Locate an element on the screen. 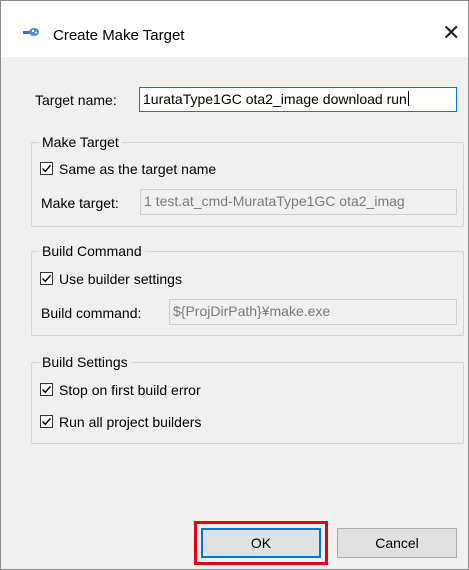 Image resolution: width=469 pixels, height=570 pixels. build-settings-group-title: Build Settings is located at coordinates (85, 362).